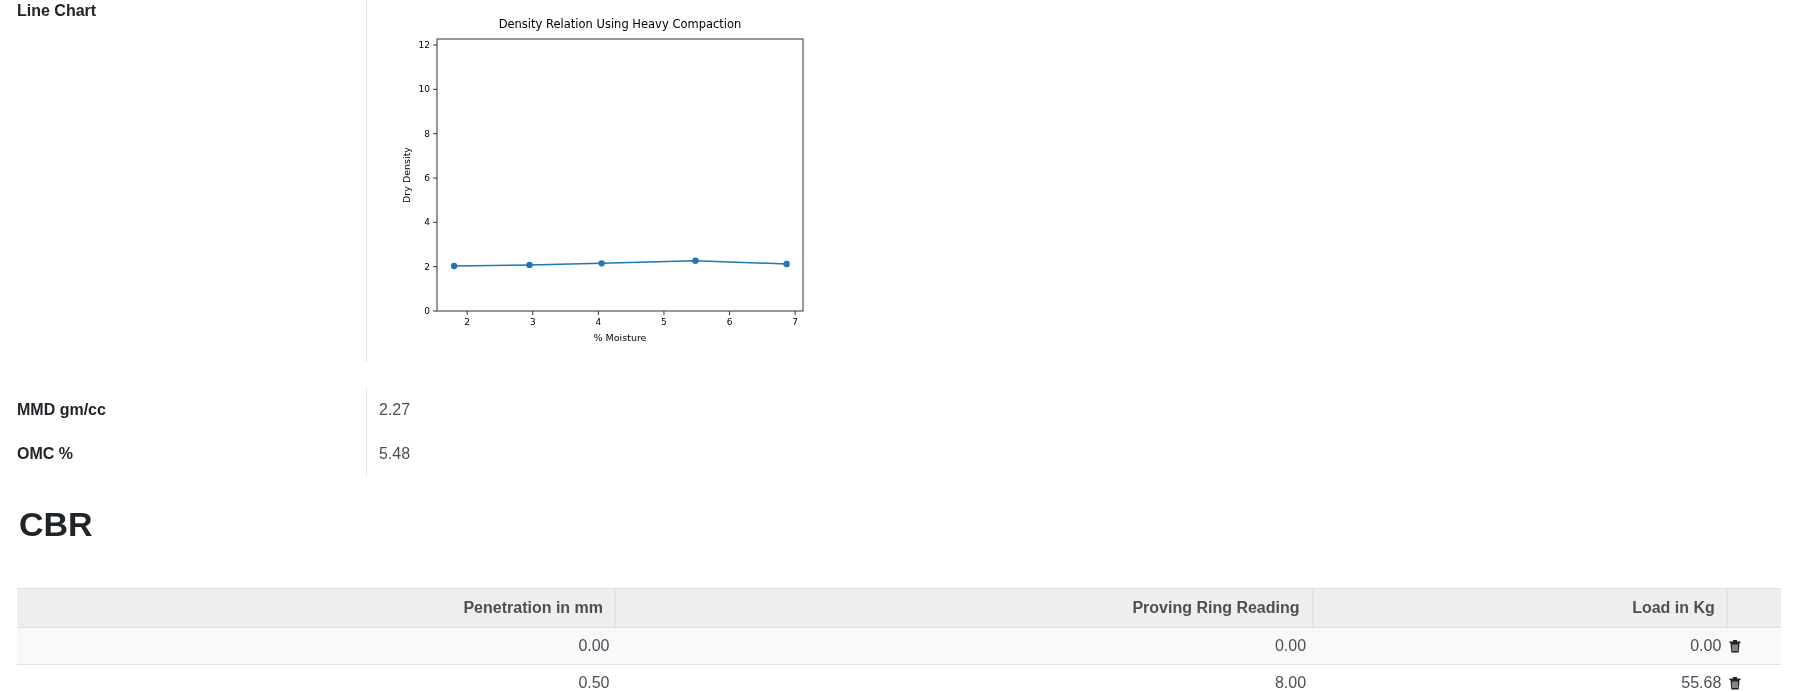 This screenshot has width=1811, height=692. What do you see at coordinates (1520, 608) in the screenshot?
I see `column-header: Load in Kg` at bounding box center [1520, 608].